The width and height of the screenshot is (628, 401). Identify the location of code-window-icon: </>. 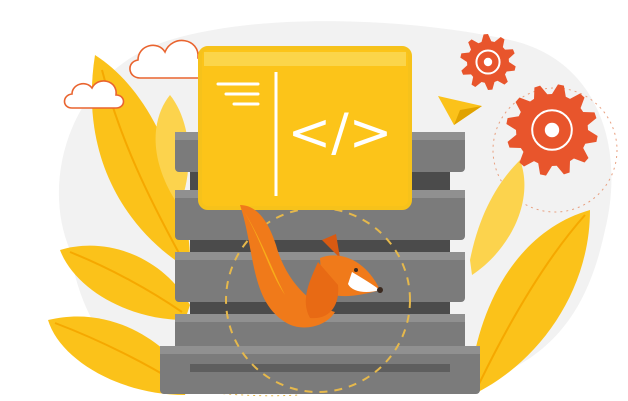
(305, 128).